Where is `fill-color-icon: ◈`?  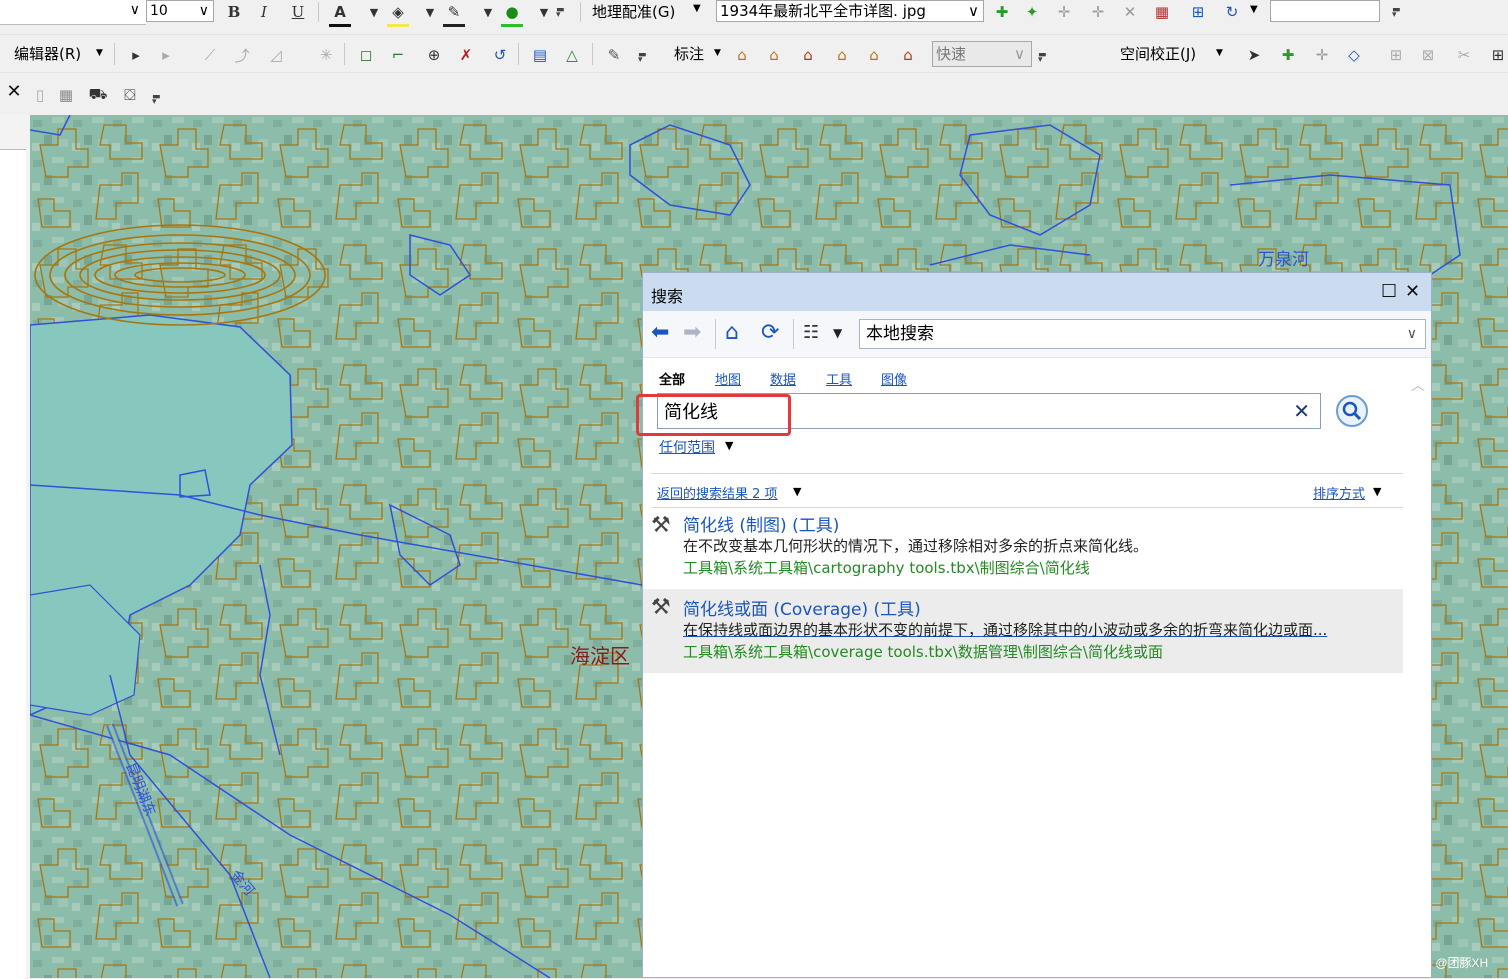 fill-color-icon: ◈ is located at coordinates (398, 13).